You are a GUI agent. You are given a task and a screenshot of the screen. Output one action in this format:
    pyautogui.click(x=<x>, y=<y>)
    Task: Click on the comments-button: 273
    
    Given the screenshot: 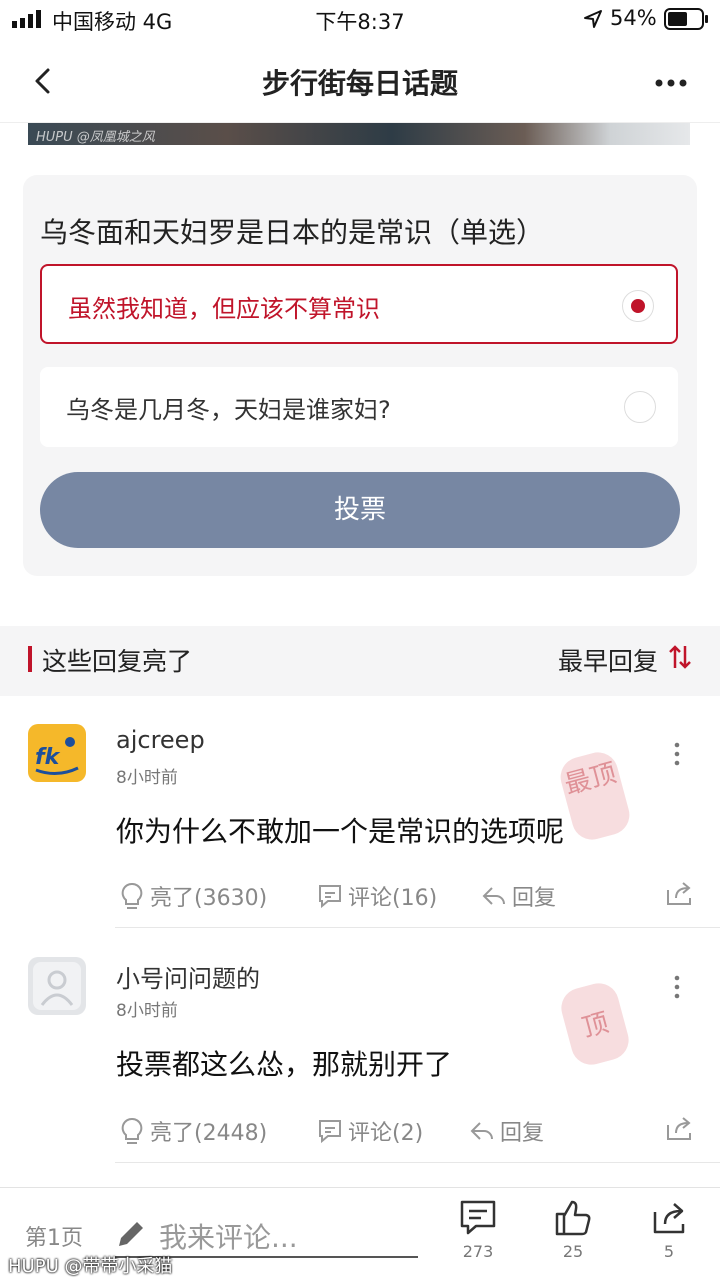 What is the action you would take?
    pyautogui.click(x=478, y=1229)
    